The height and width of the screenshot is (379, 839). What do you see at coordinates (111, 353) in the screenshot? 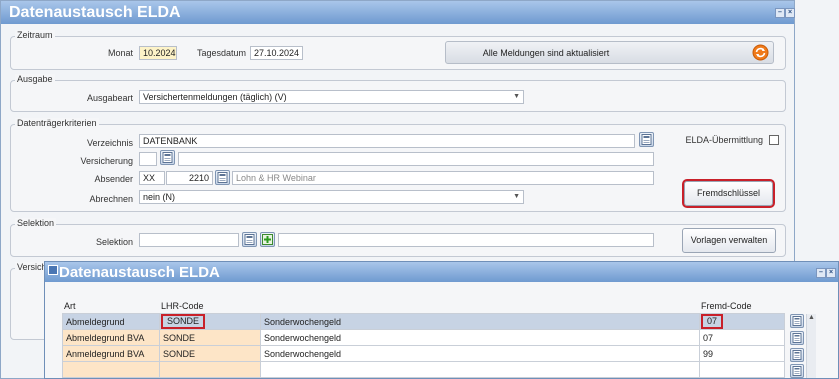
I see `art-cell: Anmeldegrund BVA` at bounding box center [111, 353].